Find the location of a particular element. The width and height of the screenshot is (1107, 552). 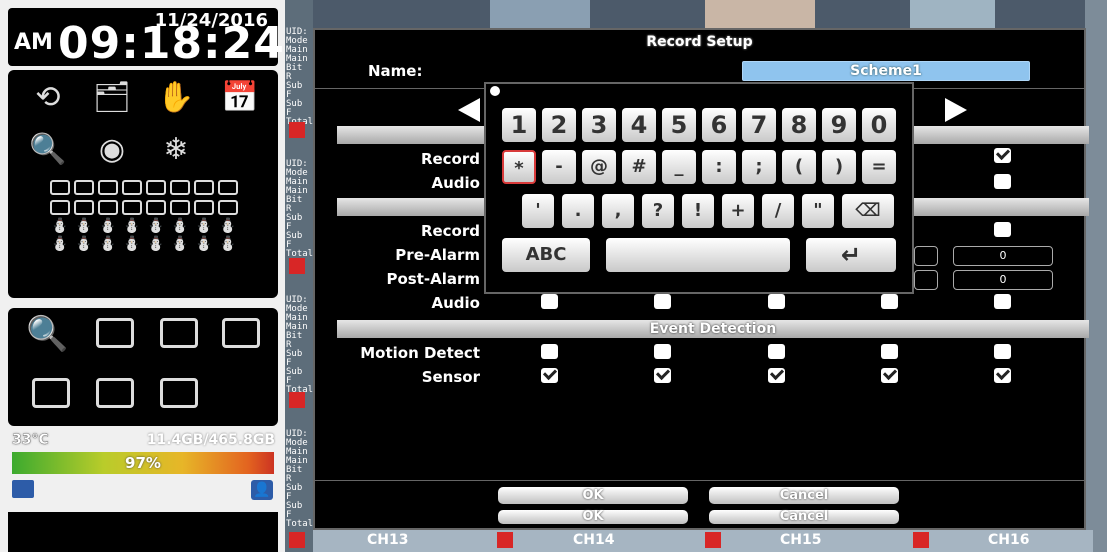

key: 0 is located at coordinates (879, 125).